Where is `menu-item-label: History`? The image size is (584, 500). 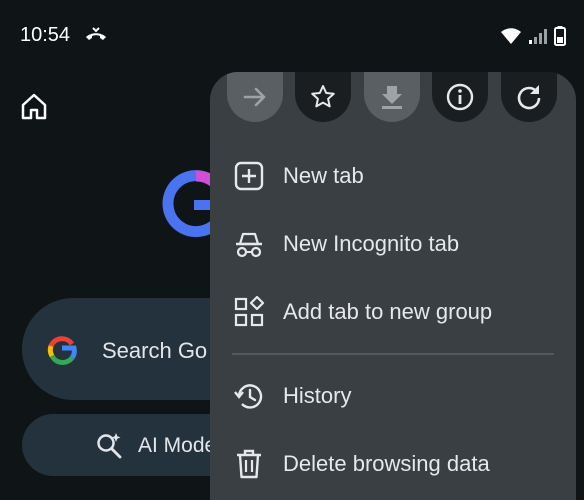
menu-item-label: History is located at coordinates (317, 395).